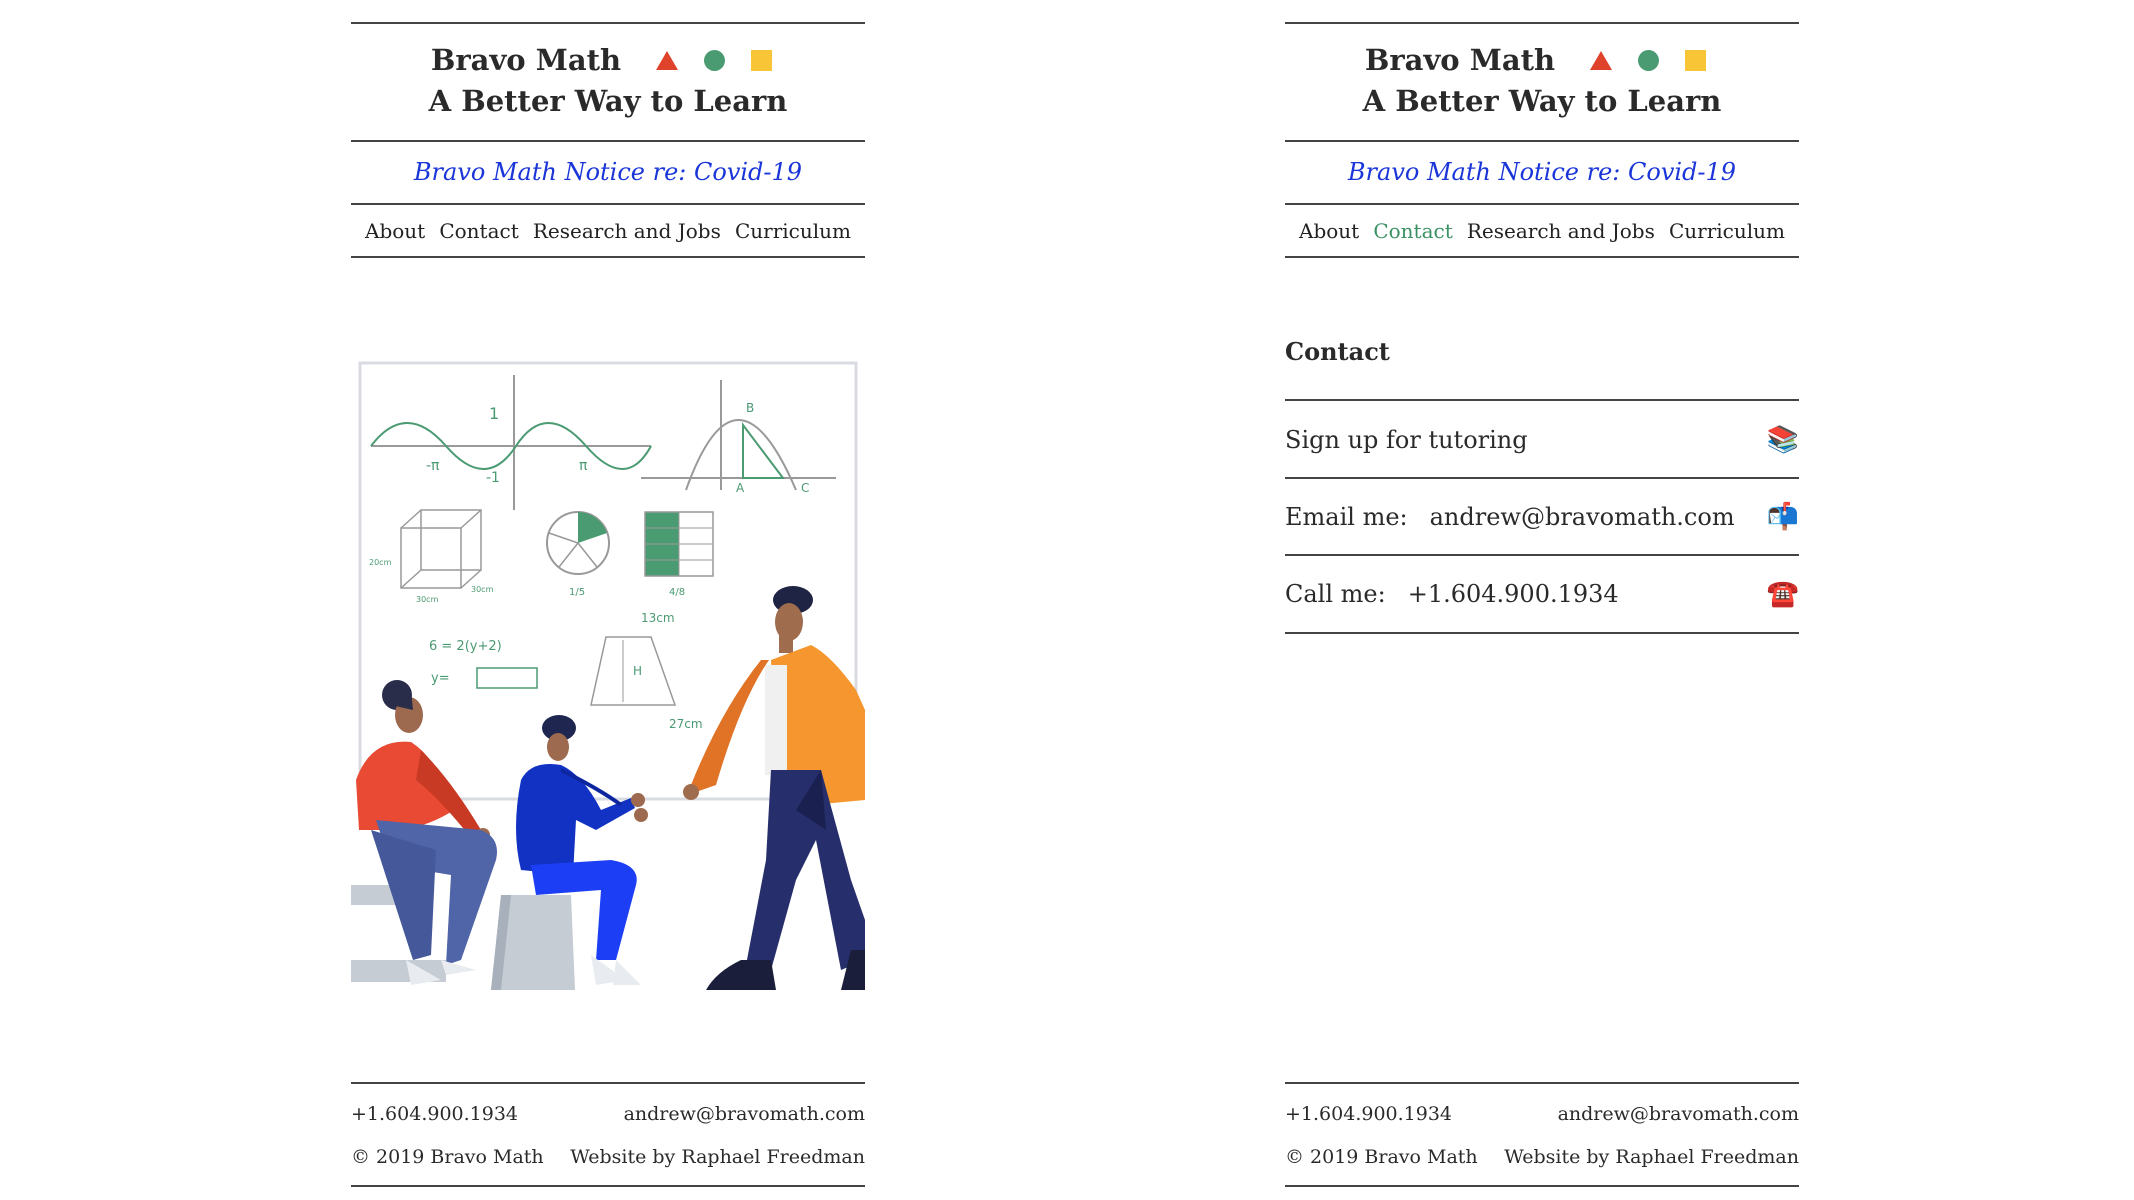 The height and width of the screenshot is (1200, 2134). Describe the element at coordinates (1782, 594) in the screenshot. I see `telephone-icon: ☎️` at that location.